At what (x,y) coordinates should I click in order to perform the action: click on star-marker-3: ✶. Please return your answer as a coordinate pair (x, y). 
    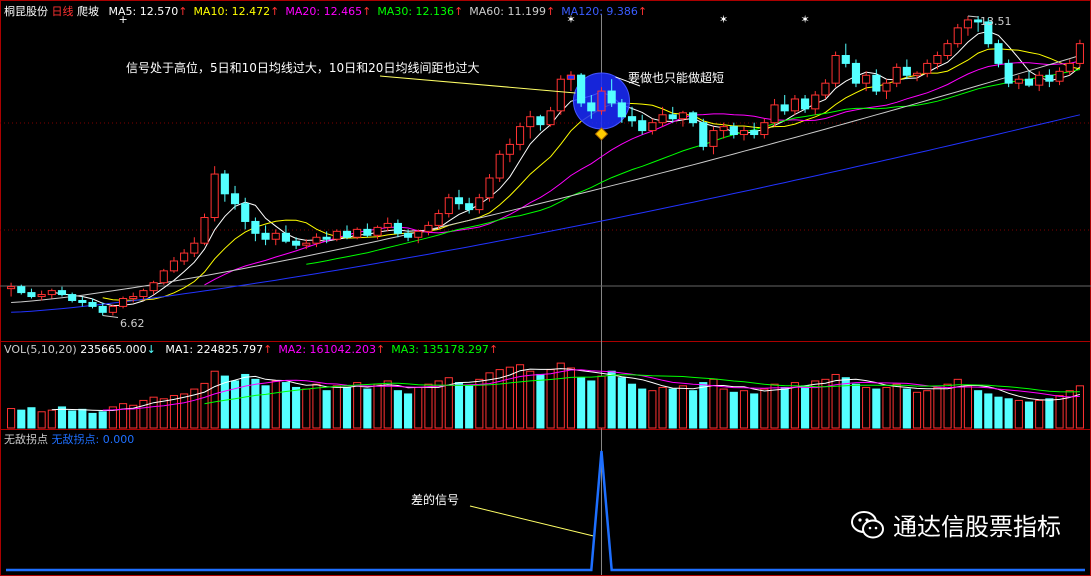
    Looking at the image, I should click on (804, 19).